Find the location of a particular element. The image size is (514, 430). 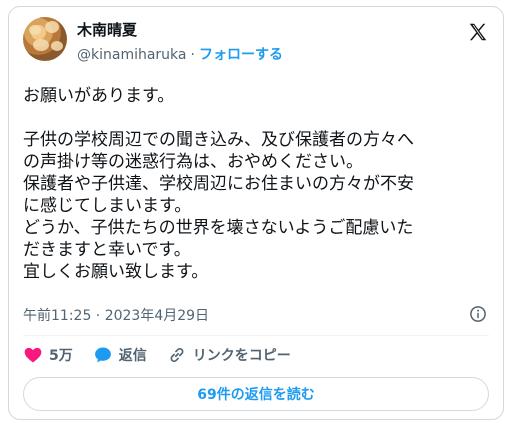

reply-button: 返信 is located at coordinates (120, 355).